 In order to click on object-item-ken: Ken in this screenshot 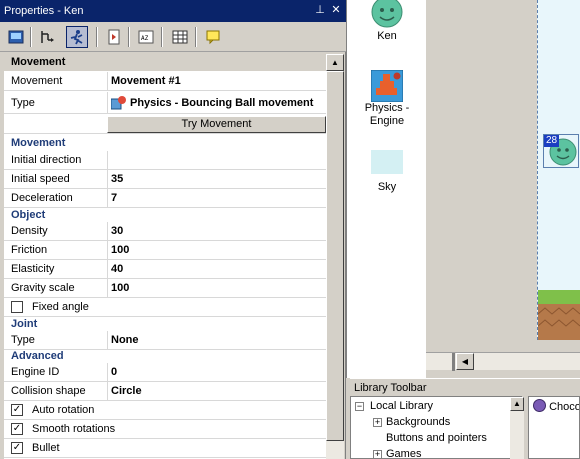, I will do `click(387, 21)`.